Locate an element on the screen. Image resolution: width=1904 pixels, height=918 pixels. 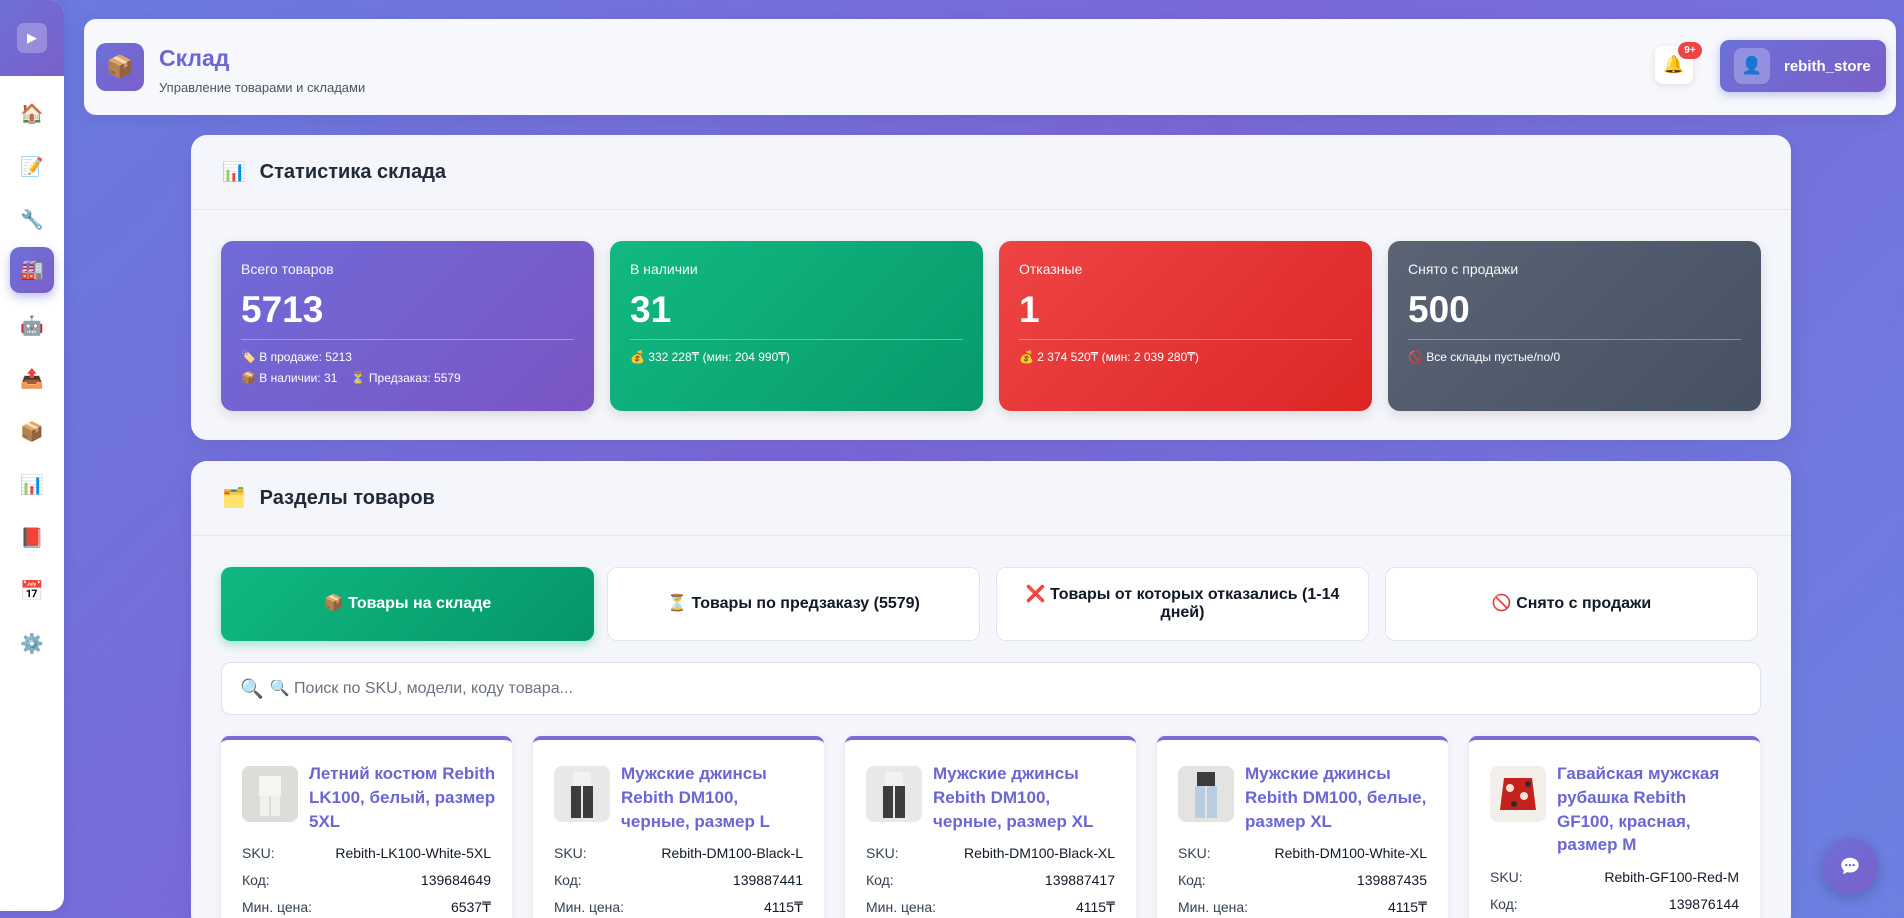
calendar-icon: 📅 is located at coordinates (32, 591).